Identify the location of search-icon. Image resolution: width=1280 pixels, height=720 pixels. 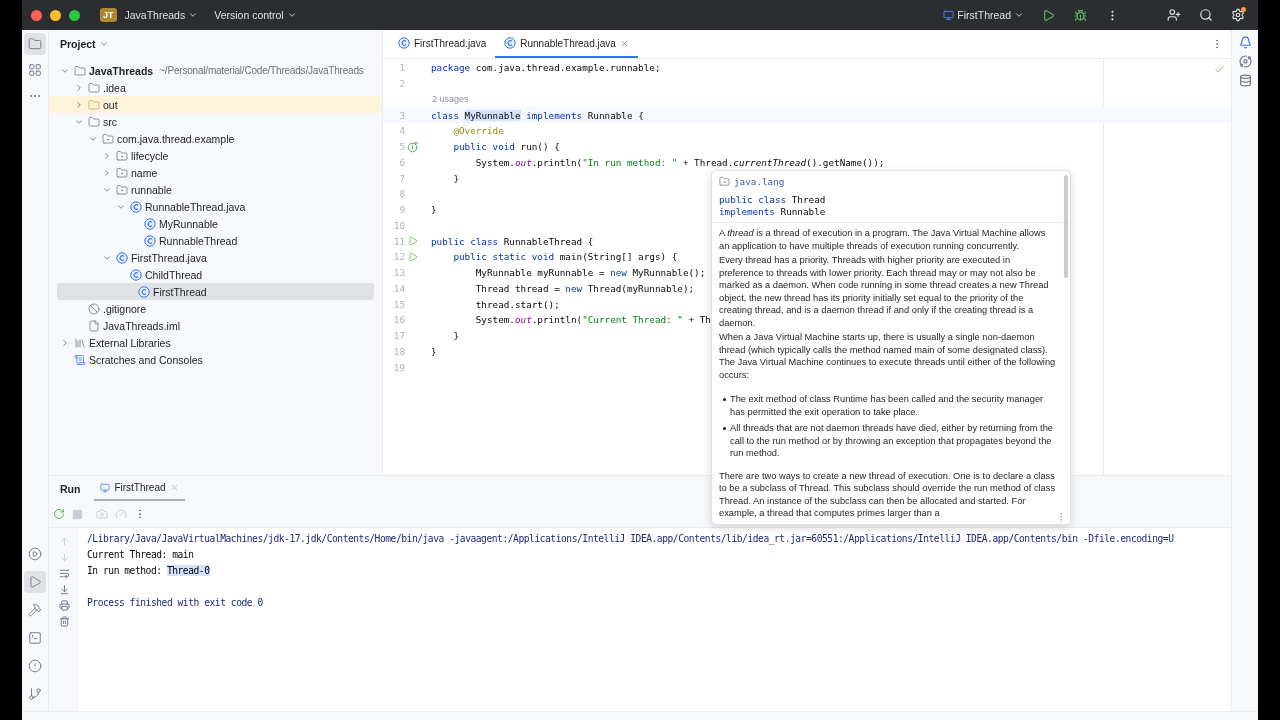
(1206, 15).